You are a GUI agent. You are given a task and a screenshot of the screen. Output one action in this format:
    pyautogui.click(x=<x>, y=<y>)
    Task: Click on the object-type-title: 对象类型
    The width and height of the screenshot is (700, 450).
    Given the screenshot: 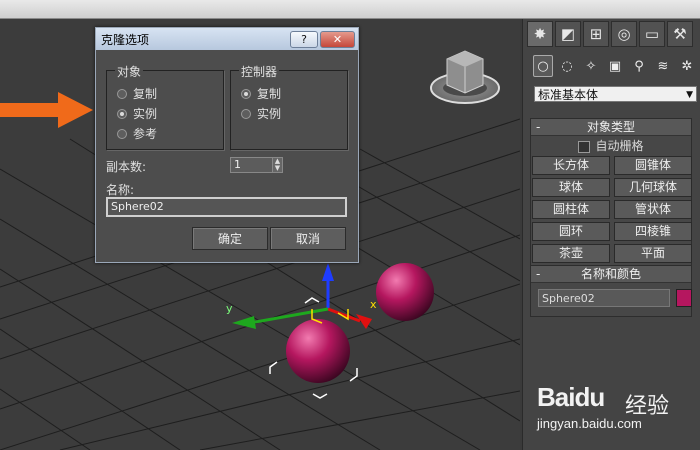 What is the action you would take?
    pyautogui.click(x=610, y=127)
    